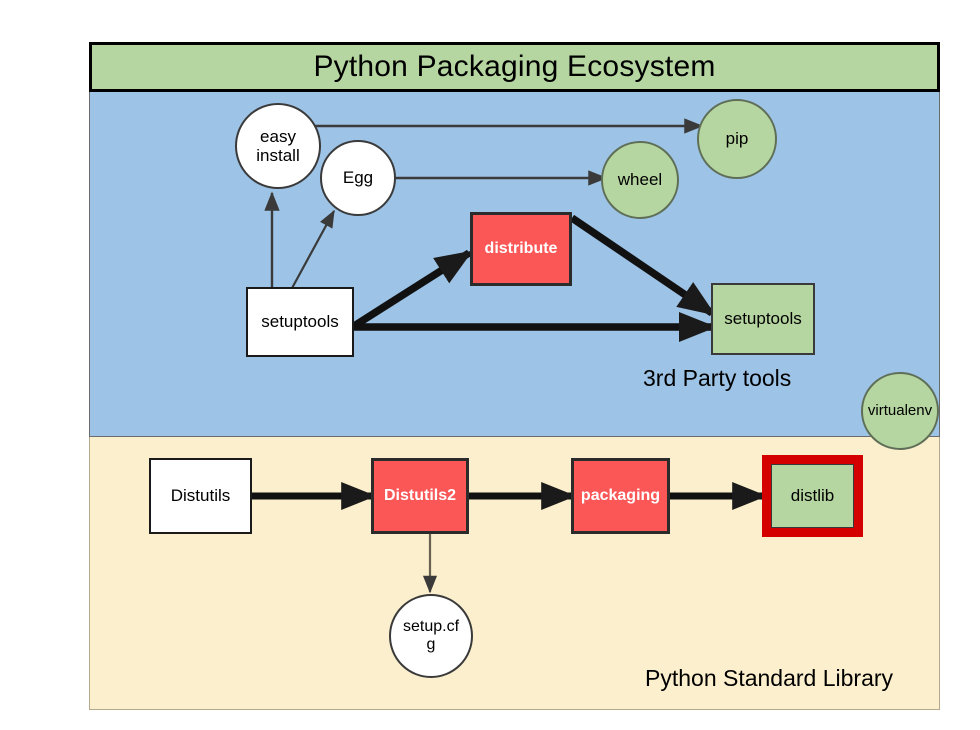 The height and width of the screenshot is (730, 980). Describe the element at coordinates (717, 378) in the screenshot. I see `band-label-third-party-tools: 3rd Party tools` at that location.